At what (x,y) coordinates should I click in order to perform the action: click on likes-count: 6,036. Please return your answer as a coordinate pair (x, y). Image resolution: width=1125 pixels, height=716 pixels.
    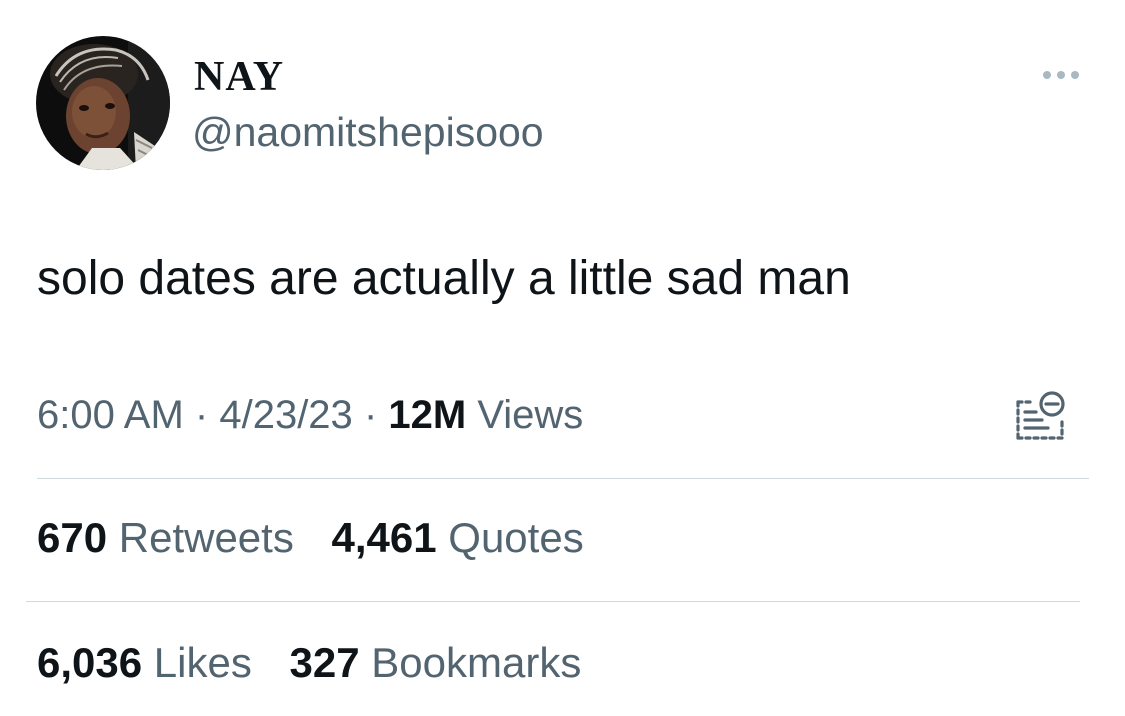
    Looking at the image, I should click on (90, 662).